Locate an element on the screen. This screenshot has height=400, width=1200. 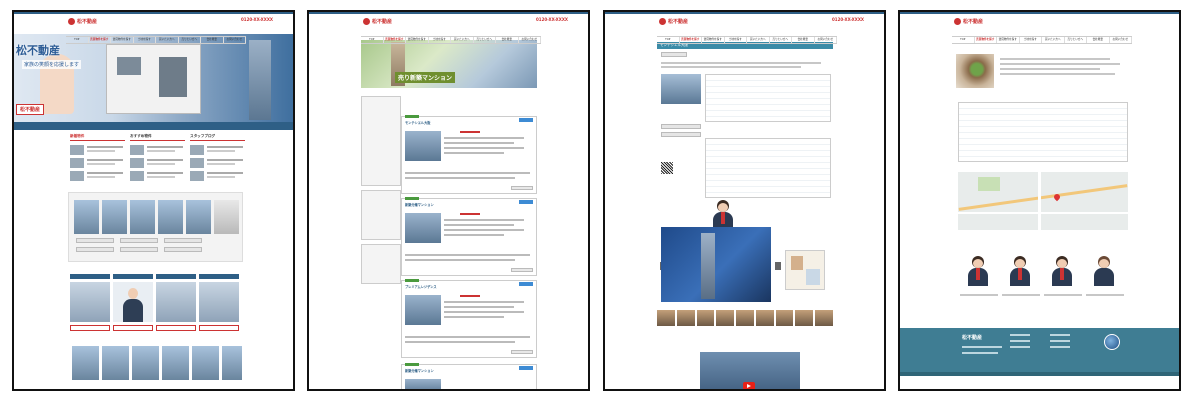
hero-logo-badge: 松不動産 is located at coordinates (30, 109).